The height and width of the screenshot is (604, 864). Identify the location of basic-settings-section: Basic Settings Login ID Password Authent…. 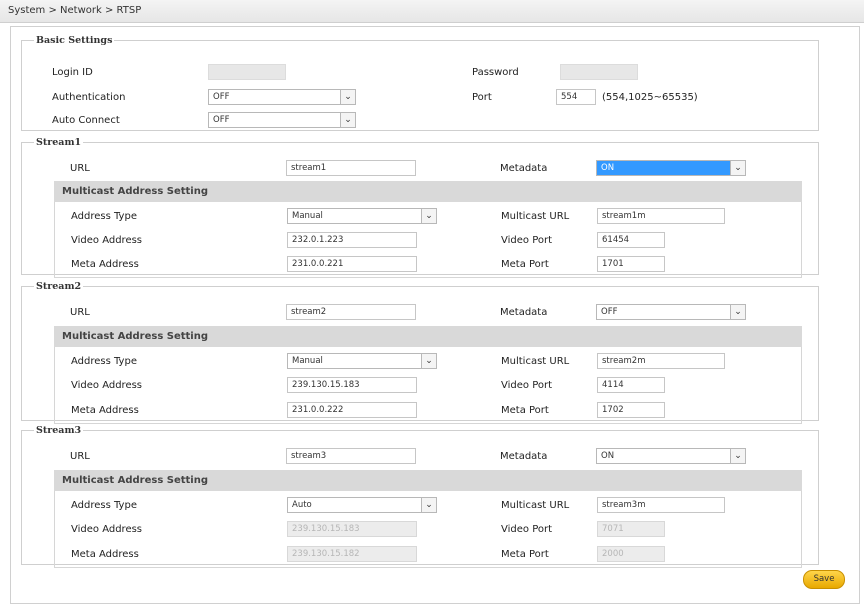
(420, 83).